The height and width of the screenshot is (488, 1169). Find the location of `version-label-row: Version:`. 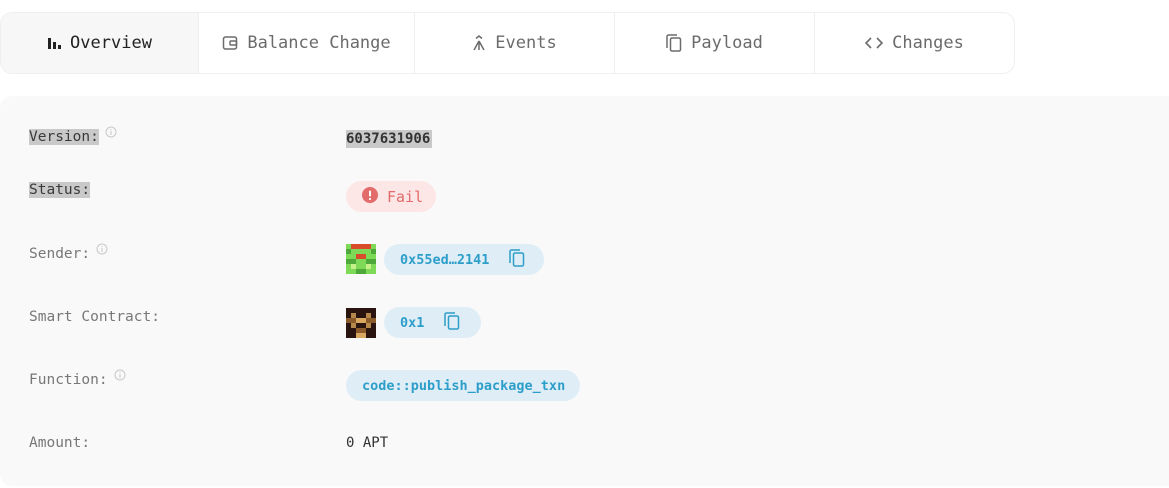

version-label-row: Version: is located at coordinates (73, 135).